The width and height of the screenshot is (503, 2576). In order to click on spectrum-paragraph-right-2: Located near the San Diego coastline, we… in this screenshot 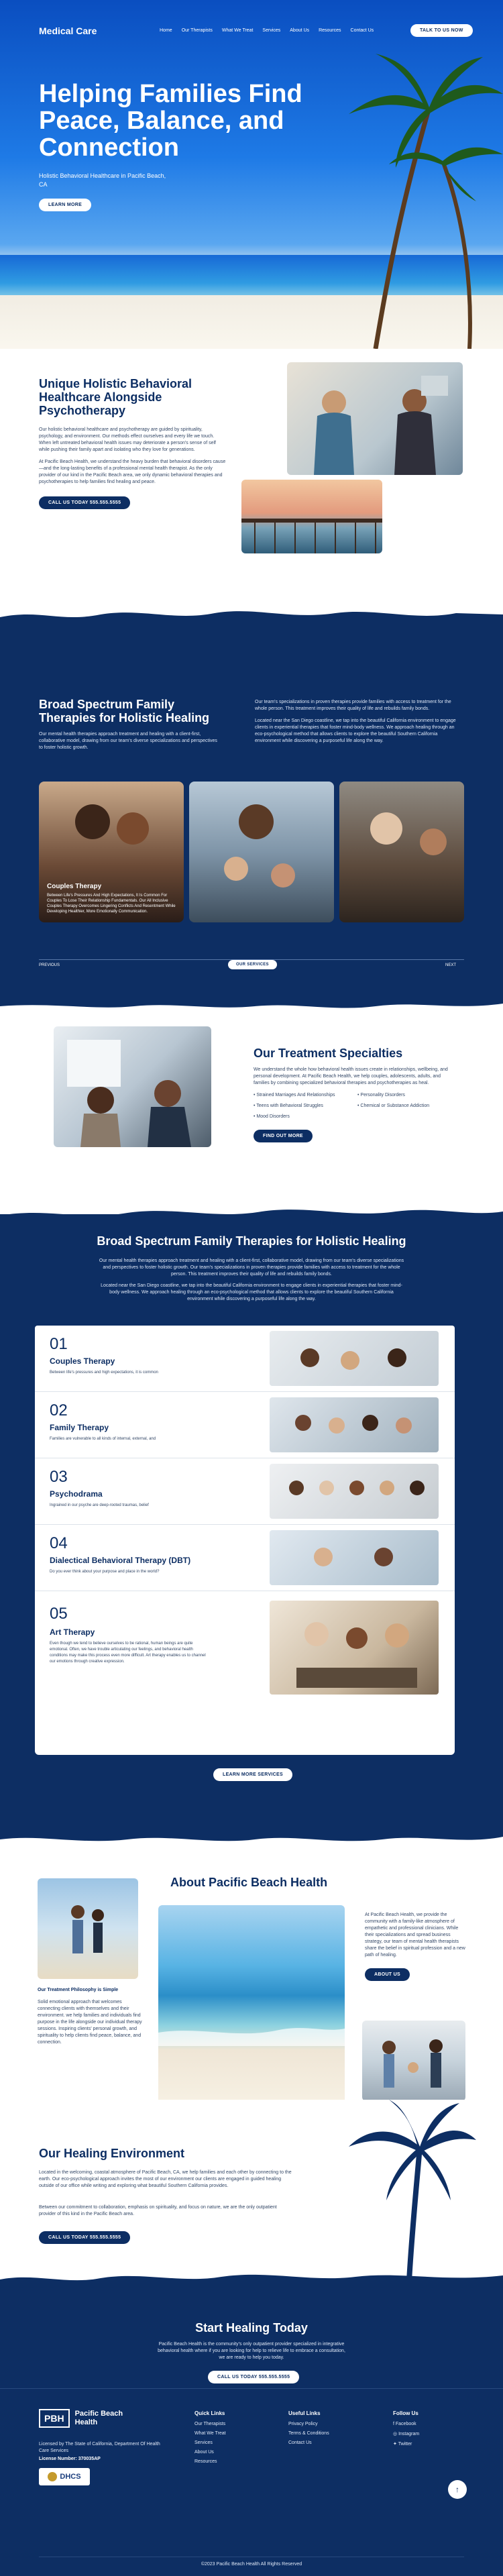, I will do `click(355, 730)`.